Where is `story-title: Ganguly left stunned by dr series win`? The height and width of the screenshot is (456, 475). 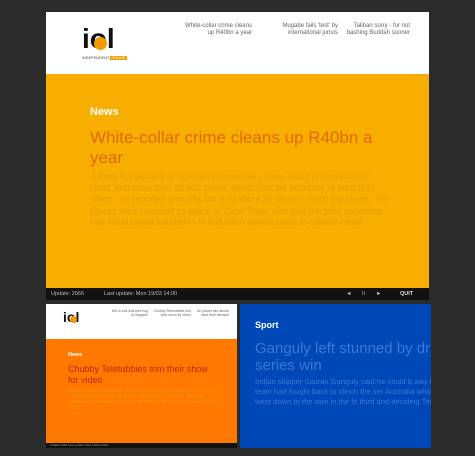 story-title: Ganguly left stunned by dr series win is located at coordinates (343, 357).